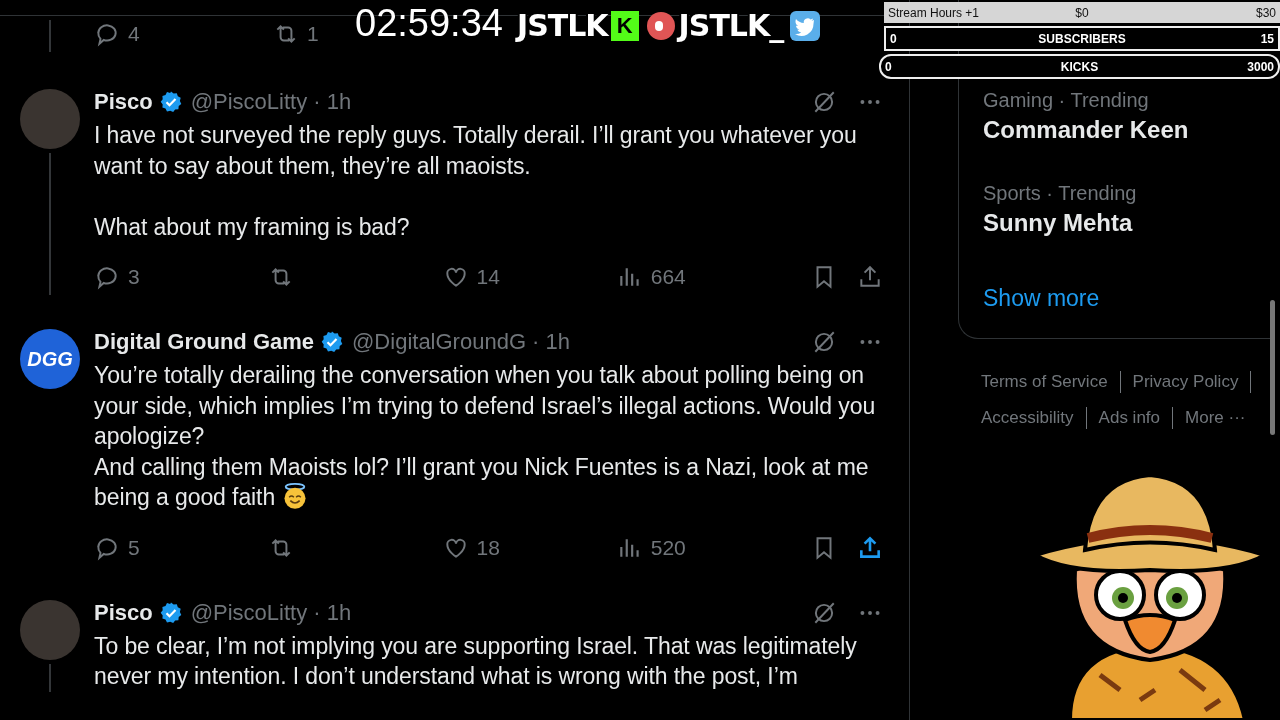 The width and height of the screenshot is (1280, 720). I want to click on reply-button: 4, so click(117, 34).